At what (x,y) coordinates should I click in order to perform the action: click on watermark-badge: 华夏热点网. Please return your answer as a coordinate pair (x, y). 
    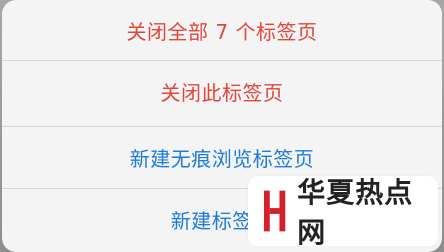
    Looking at the image, I should click on (343, 212).